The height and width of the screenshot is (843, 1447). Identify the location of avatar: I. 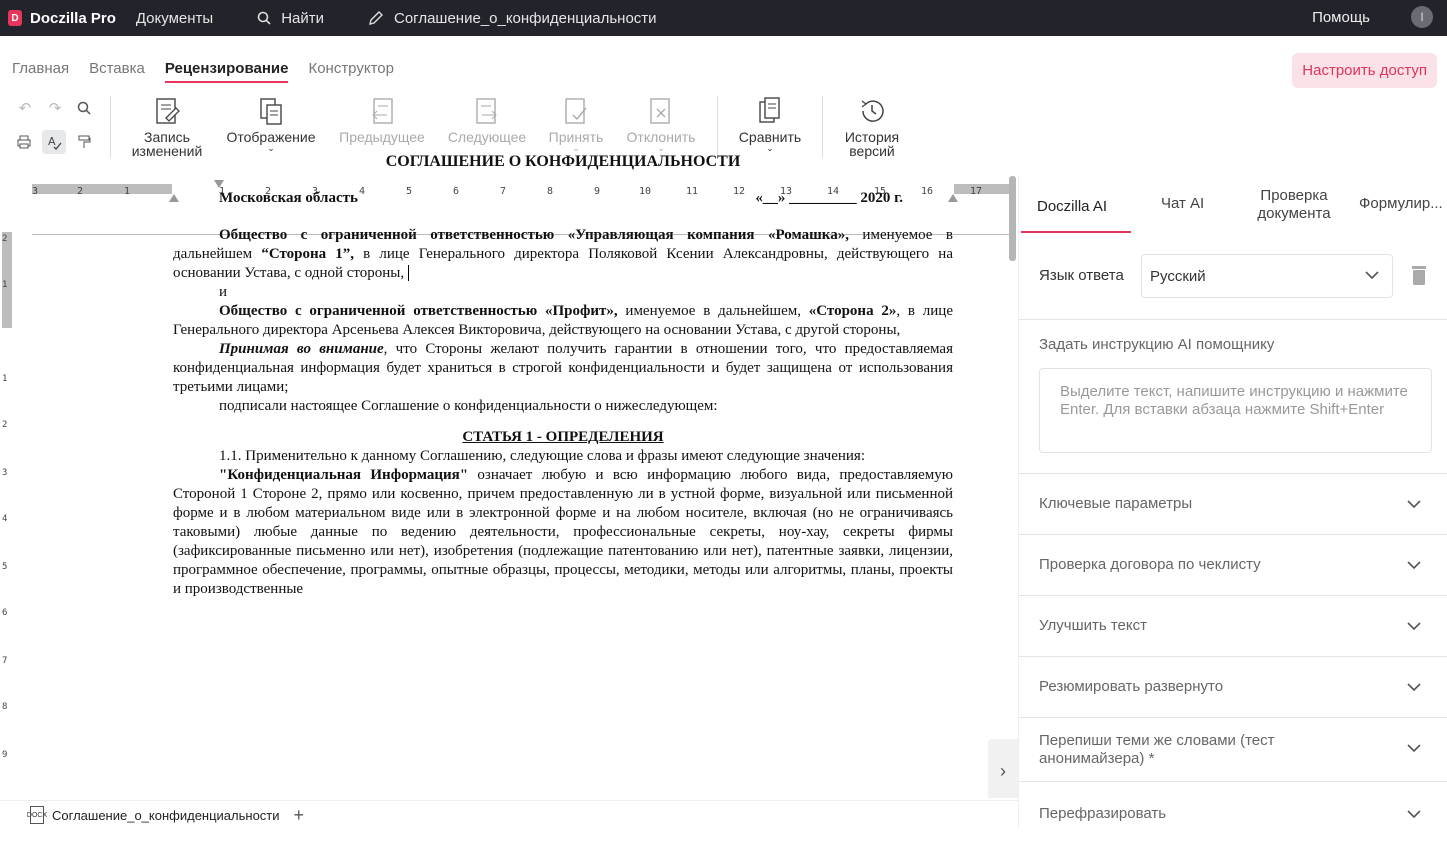
(1422, 17).